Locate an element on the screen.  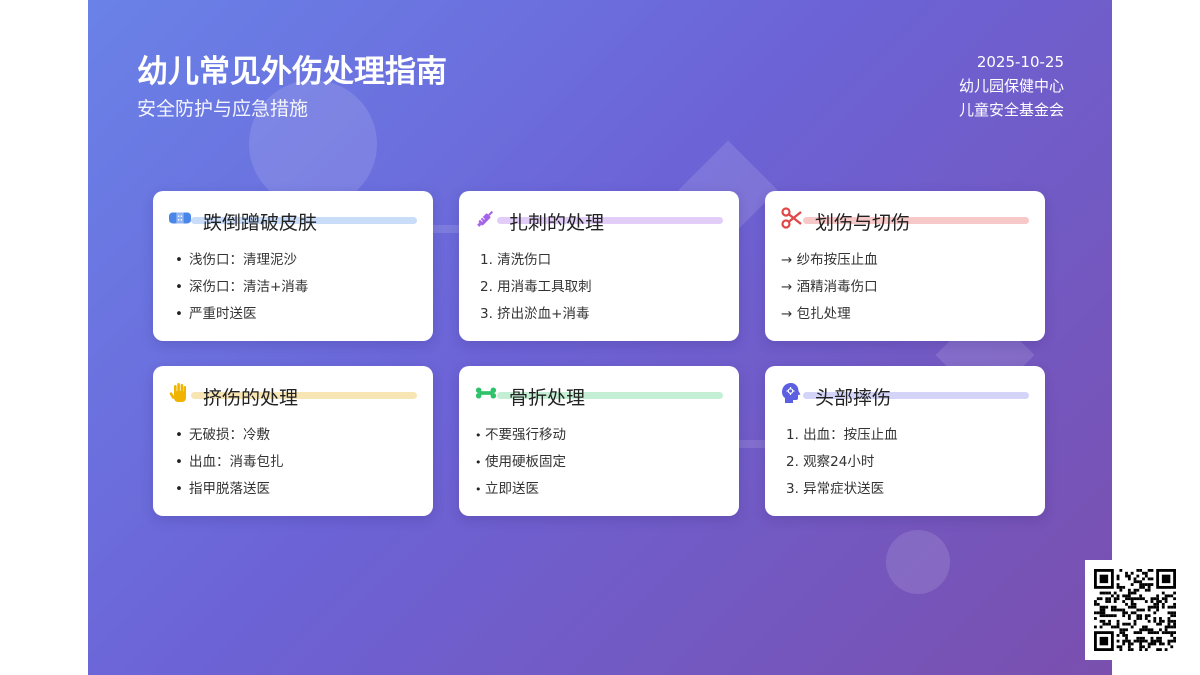
list-item: 不要强行移动 is located at coordinates (599, 435).